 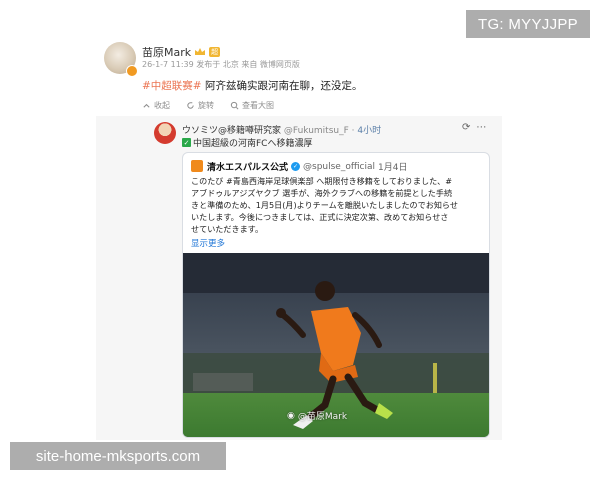 What do you see at coordinates (481, 127) in the screenshot?
I see `more-icon: ⋯` at bounding box center [481, 127].